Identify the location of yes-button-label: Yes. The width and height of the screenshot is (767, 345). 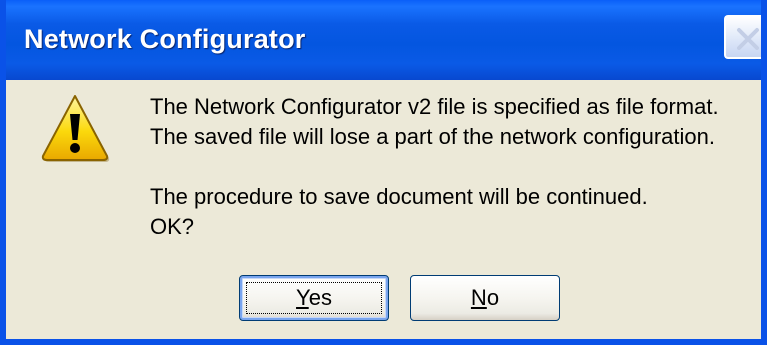
(314, 297).